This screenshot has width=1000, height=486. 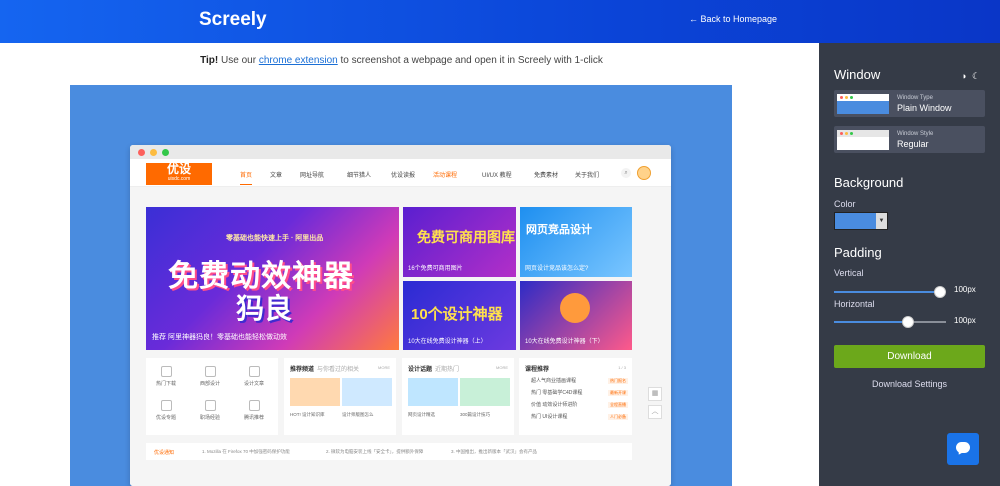 I want to click on horizontal-value: 100px, so click(x=965, y=320).